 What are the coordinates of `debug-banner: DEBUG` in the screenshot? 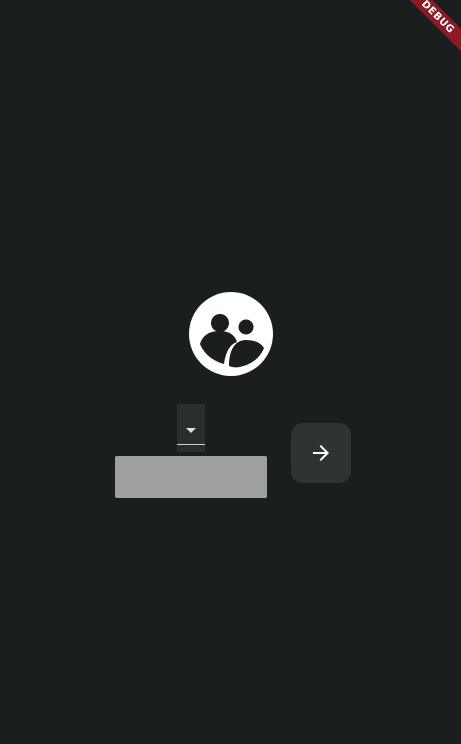 It's located at (431, 30).